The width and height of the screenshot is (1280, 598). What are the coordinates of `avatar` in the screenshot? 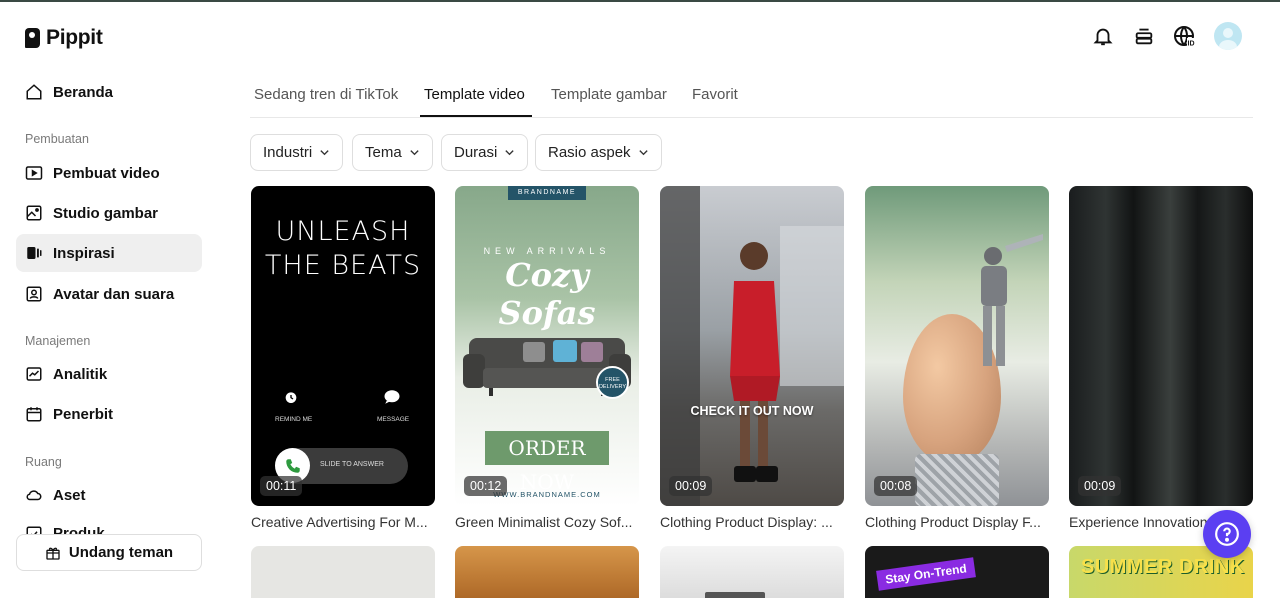 It's located at (1228, 36).